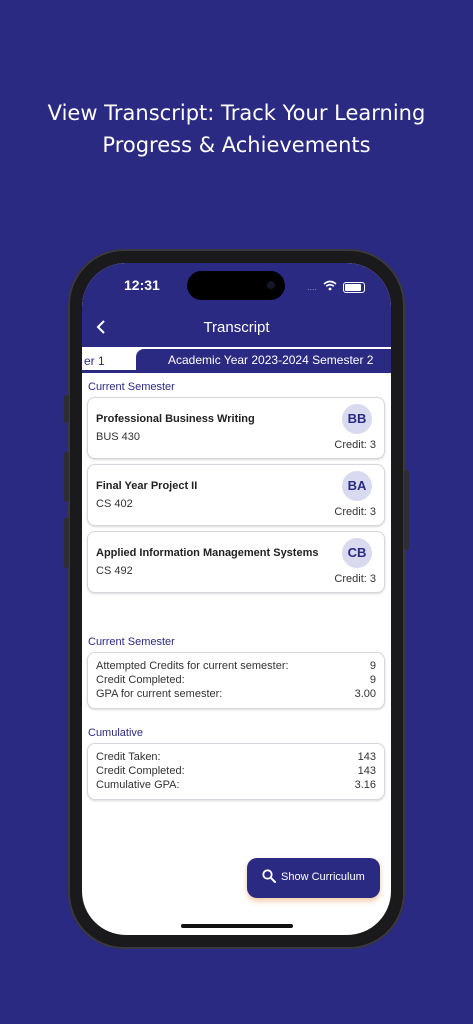 This screenshot has width=473, height=1024. Describe the element at coordinates (357, 553) in the screenshot. I see `grade-badge: CB` at that location.